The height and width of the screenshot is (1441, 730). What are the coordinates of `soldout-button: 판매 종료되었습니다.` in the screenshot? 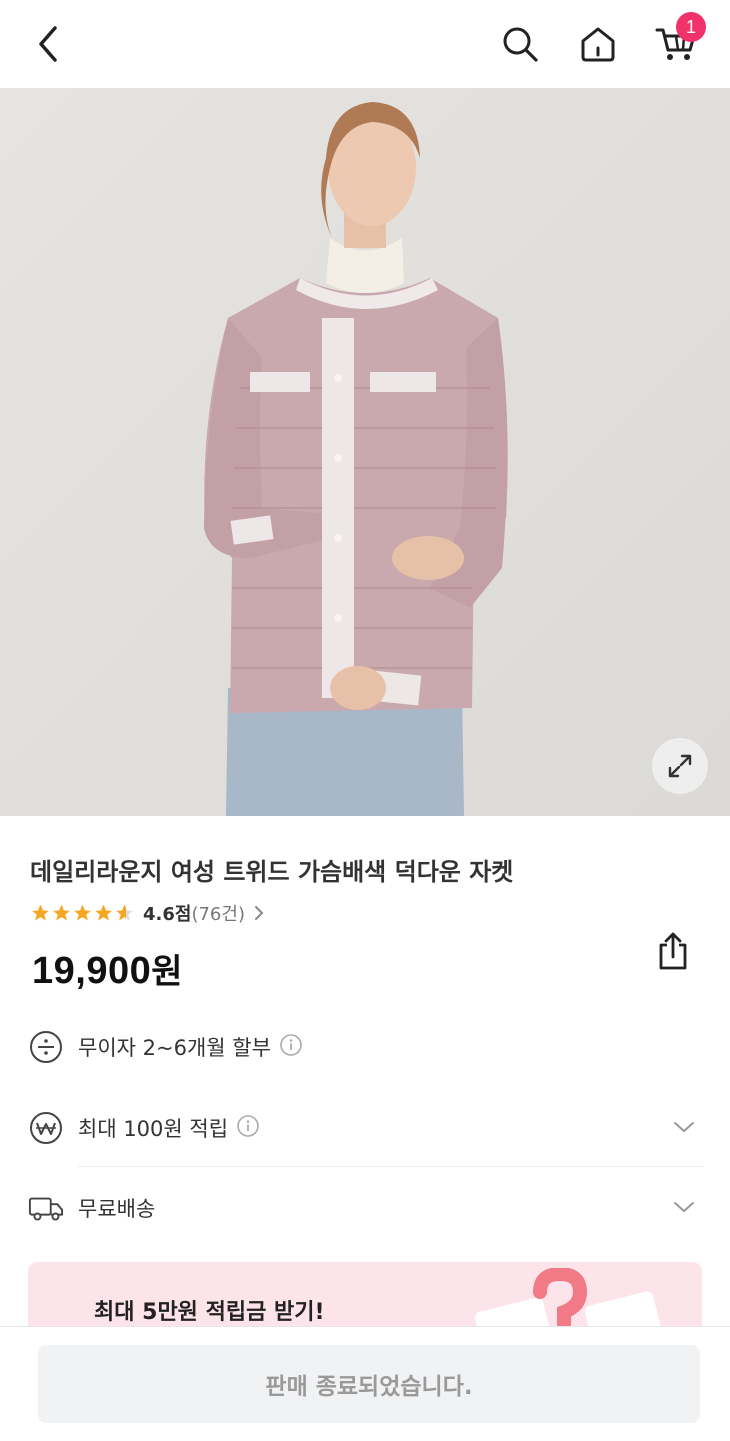 It's located at (369, 1384).